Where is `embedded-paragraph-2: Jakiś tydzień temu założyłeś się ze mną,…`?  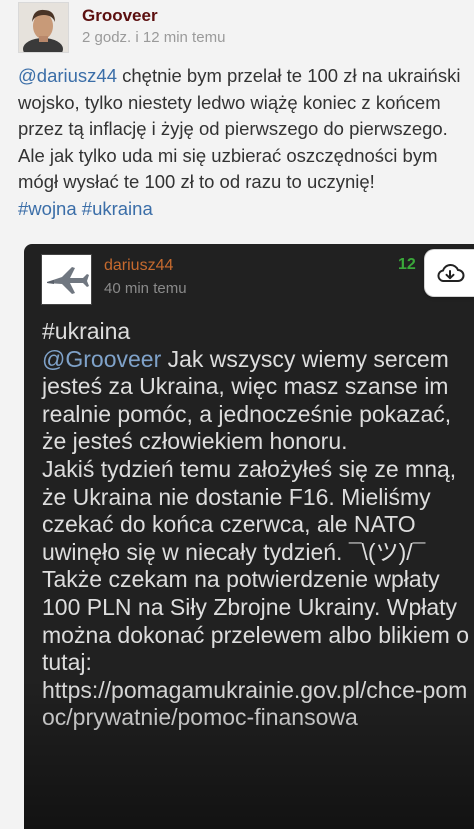
embedded-paragraph-2: Jakiś tydzień temu założyłeś się ze mną,… is located at coordinates (249, 510).